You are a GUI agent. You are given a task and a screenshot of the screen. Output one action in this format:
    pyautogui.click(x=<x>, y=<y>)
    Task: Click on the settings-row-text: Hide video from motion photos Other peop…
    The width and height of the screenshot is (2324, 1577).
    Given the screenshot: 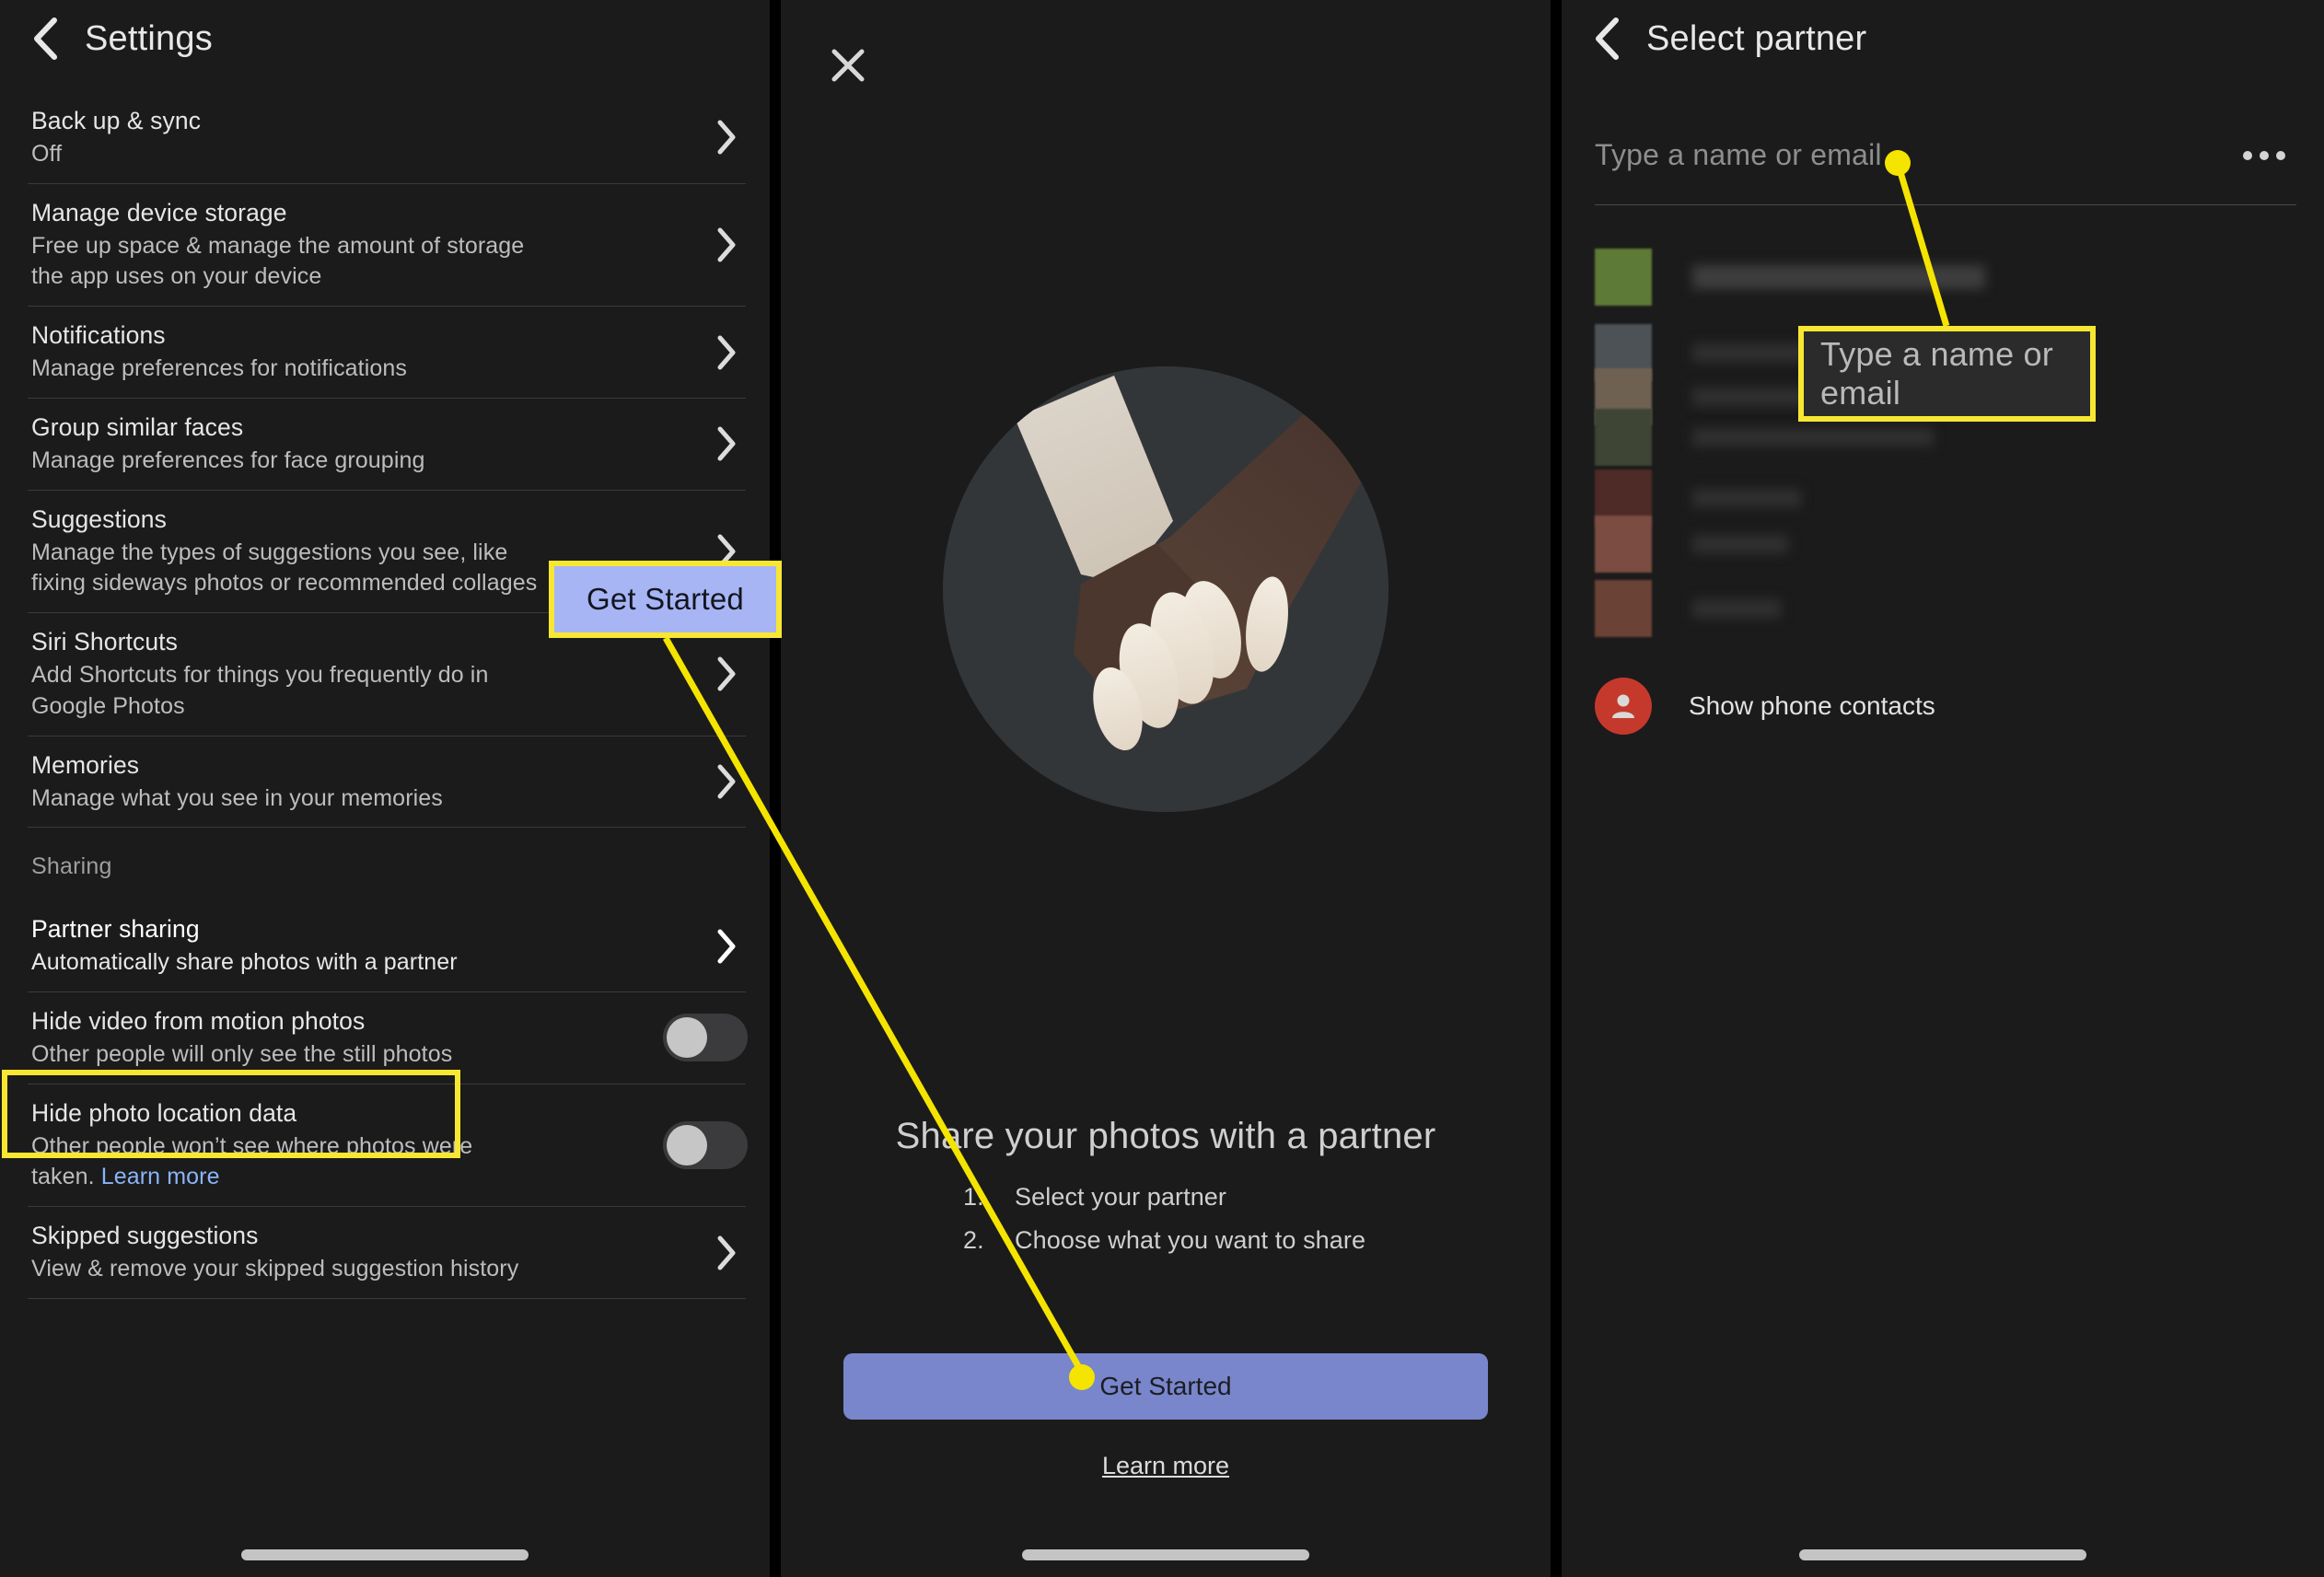 What is the action you would take?
    pyautogui.click(x=339, y=1038)
    